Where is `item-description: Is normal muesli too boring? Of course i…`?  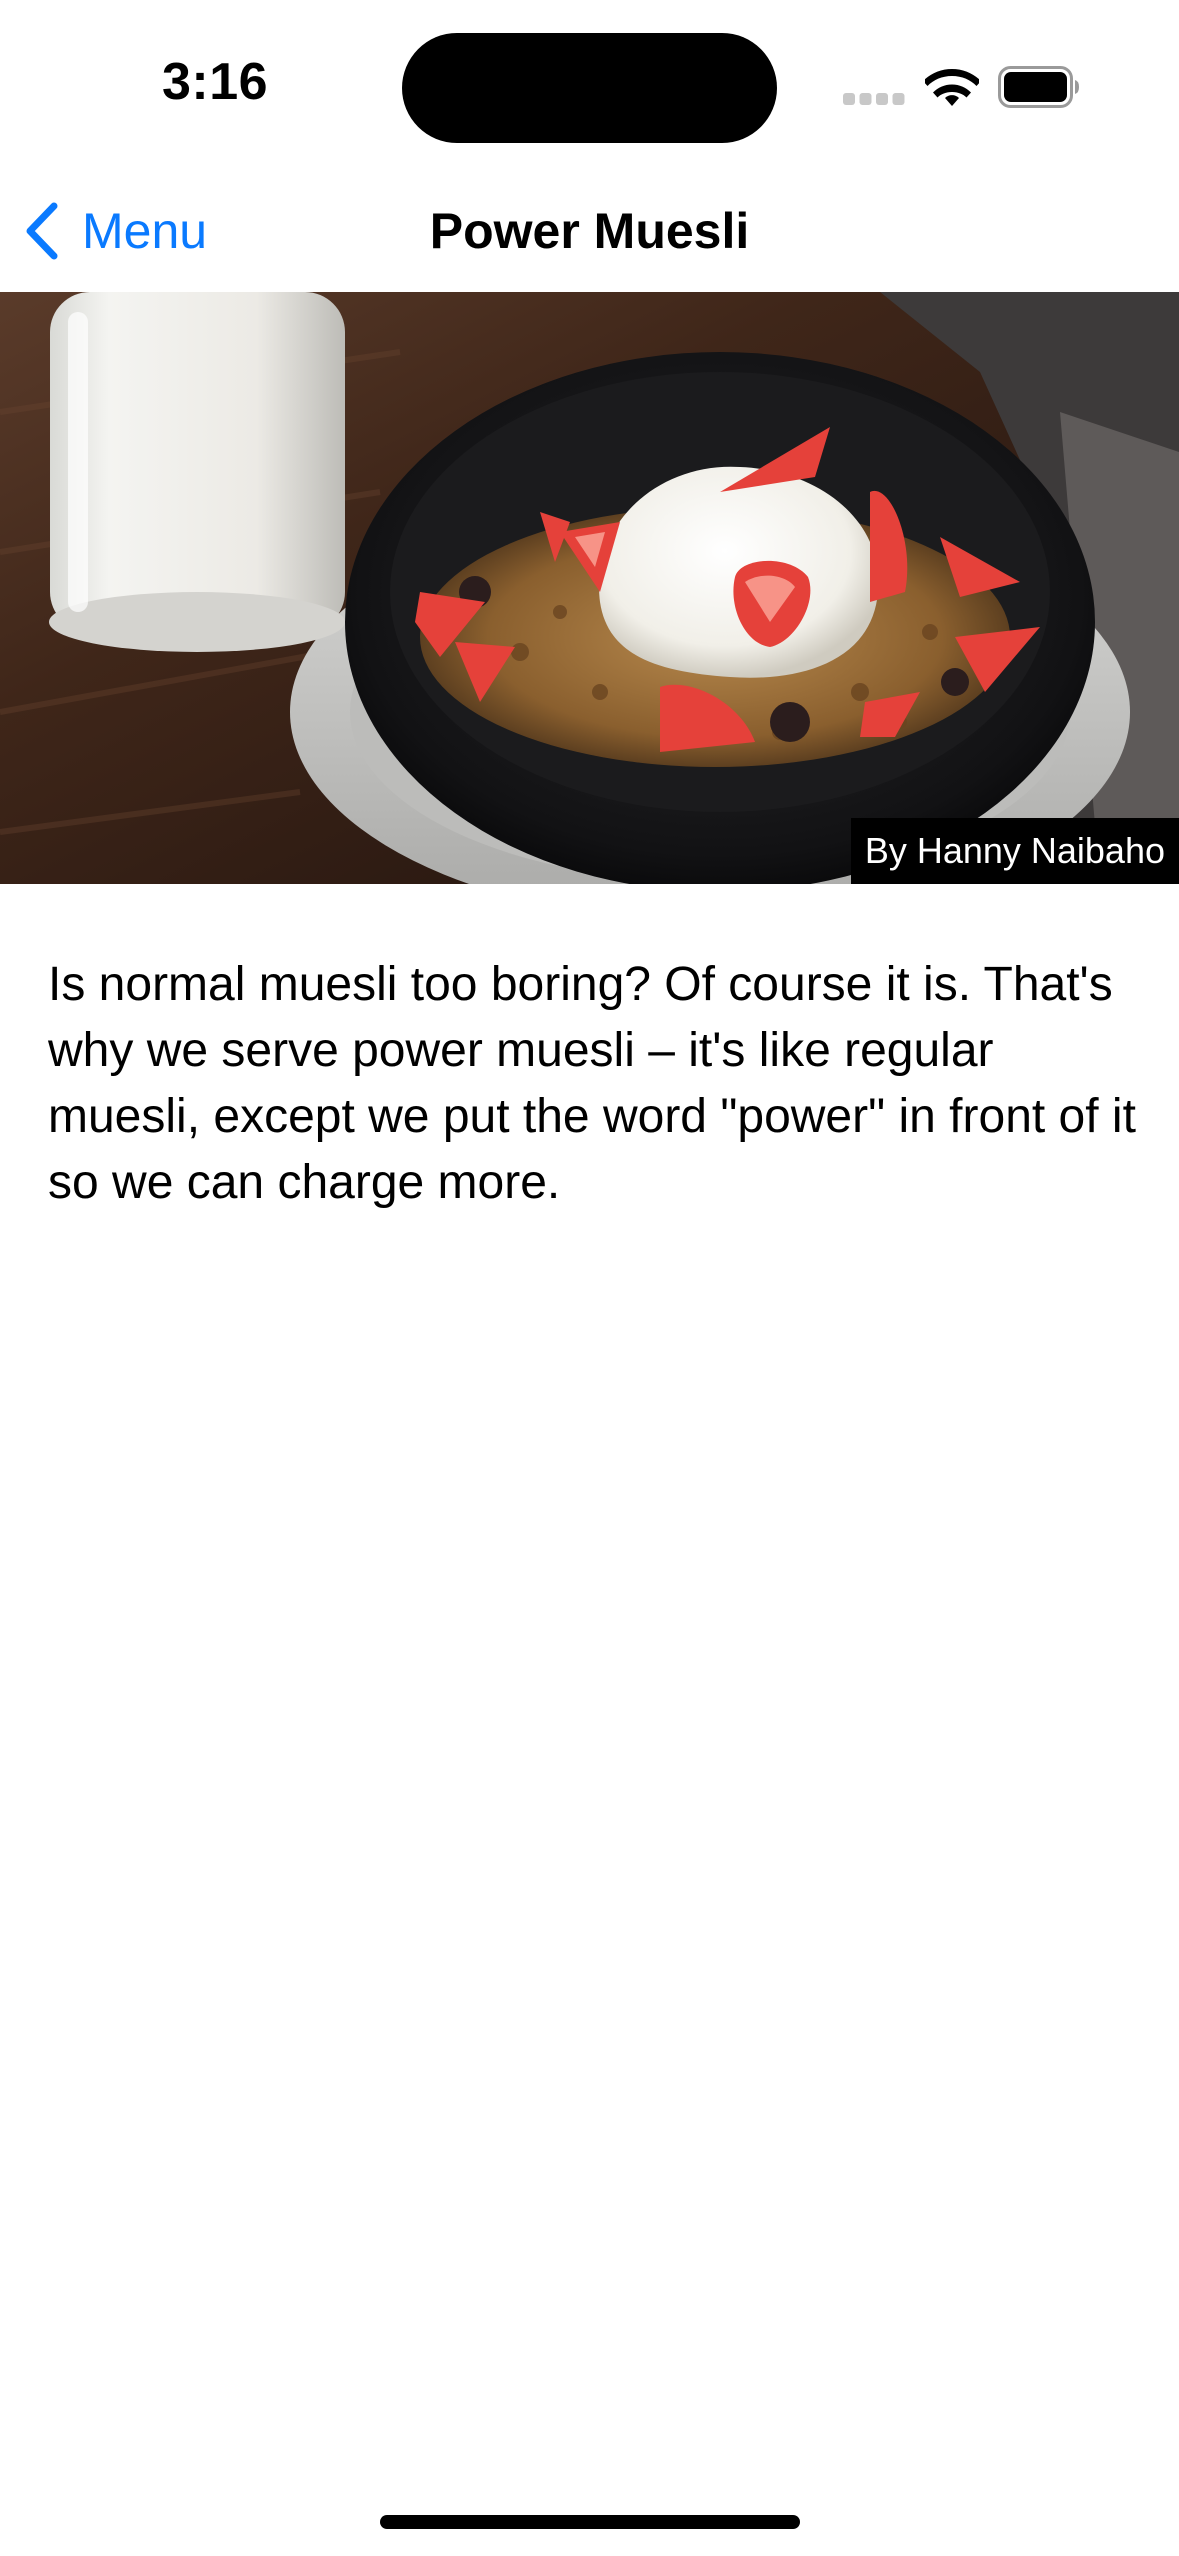
item-description: Is normal muesli too boring? Of course i… is located at coordinates (592, 1083).